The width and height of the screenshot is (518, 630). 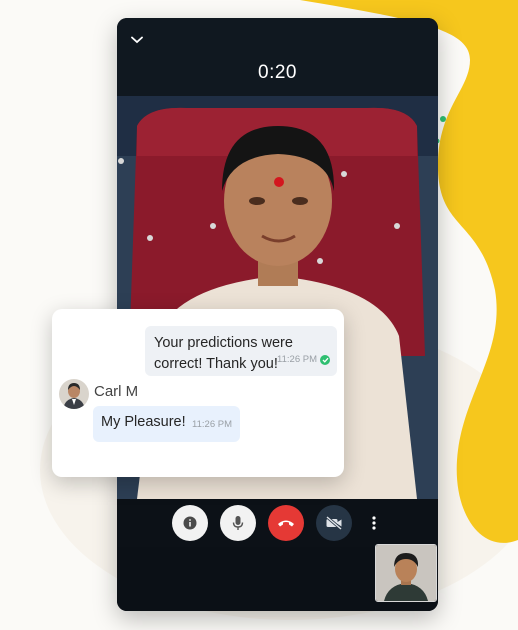 What do you see at coordinates (297, 359) in the screenshot?
I see `outgoing-message-time: 11:26 PM` at bounding box center [297, 359].